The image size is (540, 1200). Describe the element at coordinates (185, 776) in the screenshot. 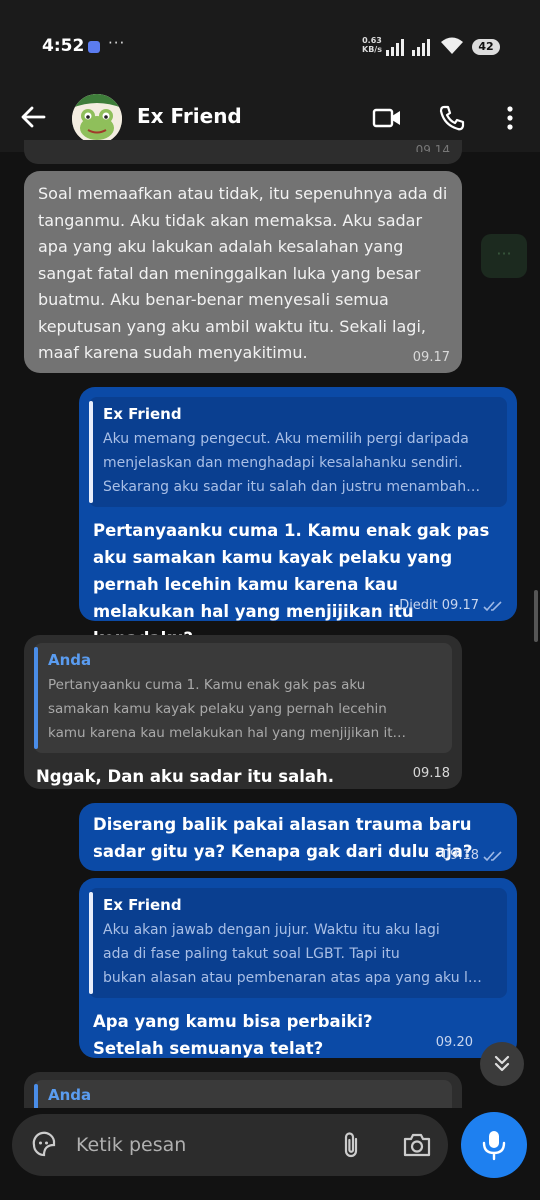

I see `message-text: Nggak, Dan aku sadar itu salah.` at that location.